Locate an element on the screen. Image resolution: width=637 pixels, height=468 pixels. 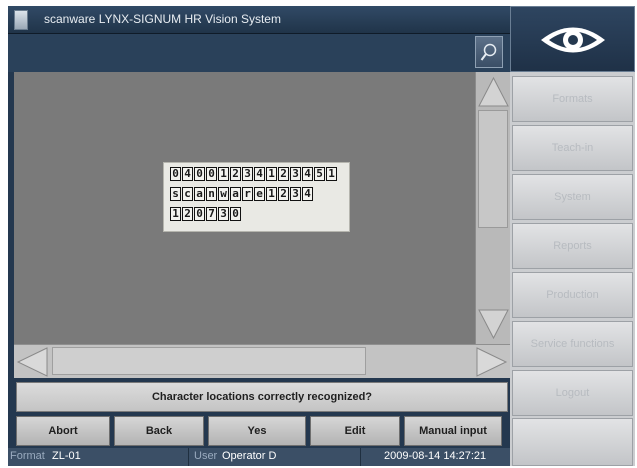
edit-button: Edit is located at coordinates (355, 431).